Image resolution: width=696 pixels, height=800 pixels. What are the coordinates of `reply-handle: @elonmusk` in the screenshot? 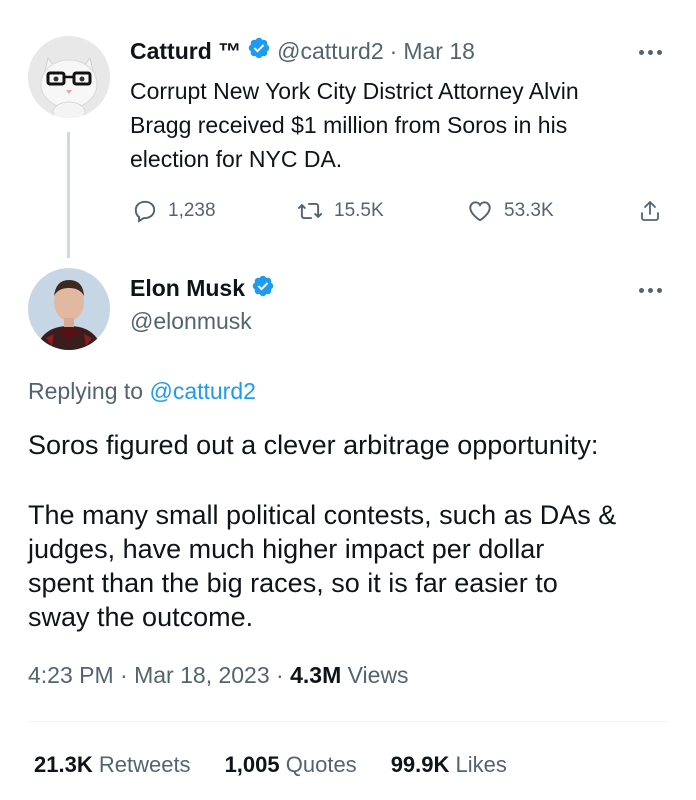 It's located at (191, 321).